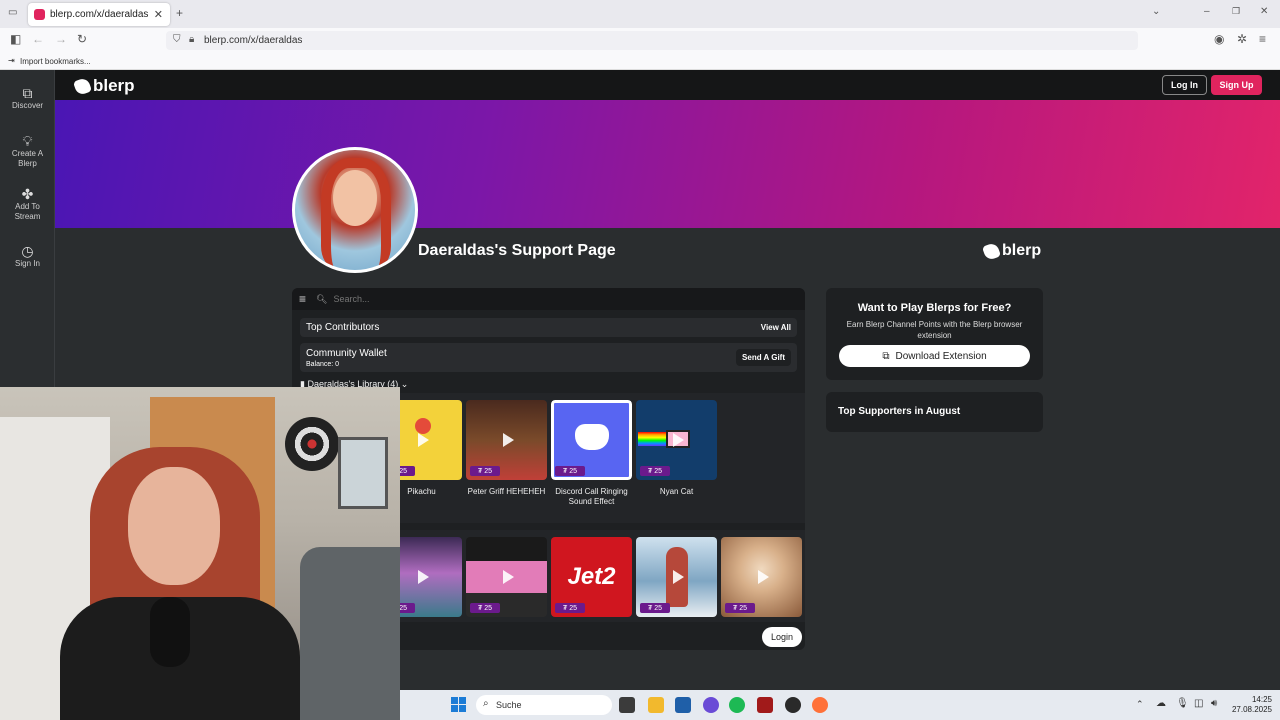 The width and height of the screenshot is (1280, 720). Describe the element at coordinates (652, 40) in the screenshot. I see `url-bar: ⛉ 🔒︎ blerp.com/x/daeraldas` at that location.